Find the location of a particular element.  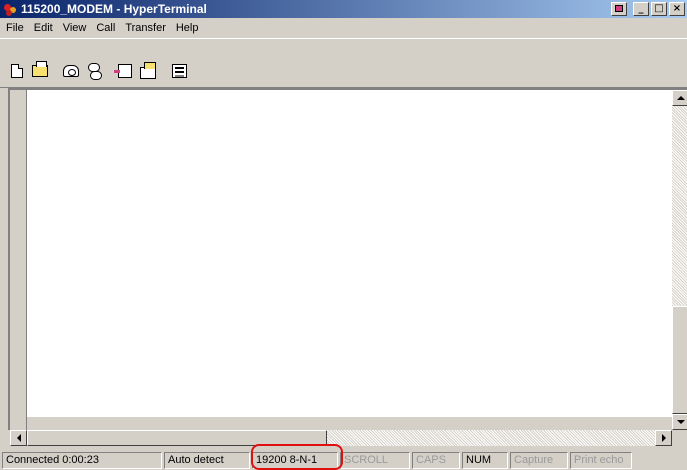

status-num: NUM is located at coordinates (485, 460).